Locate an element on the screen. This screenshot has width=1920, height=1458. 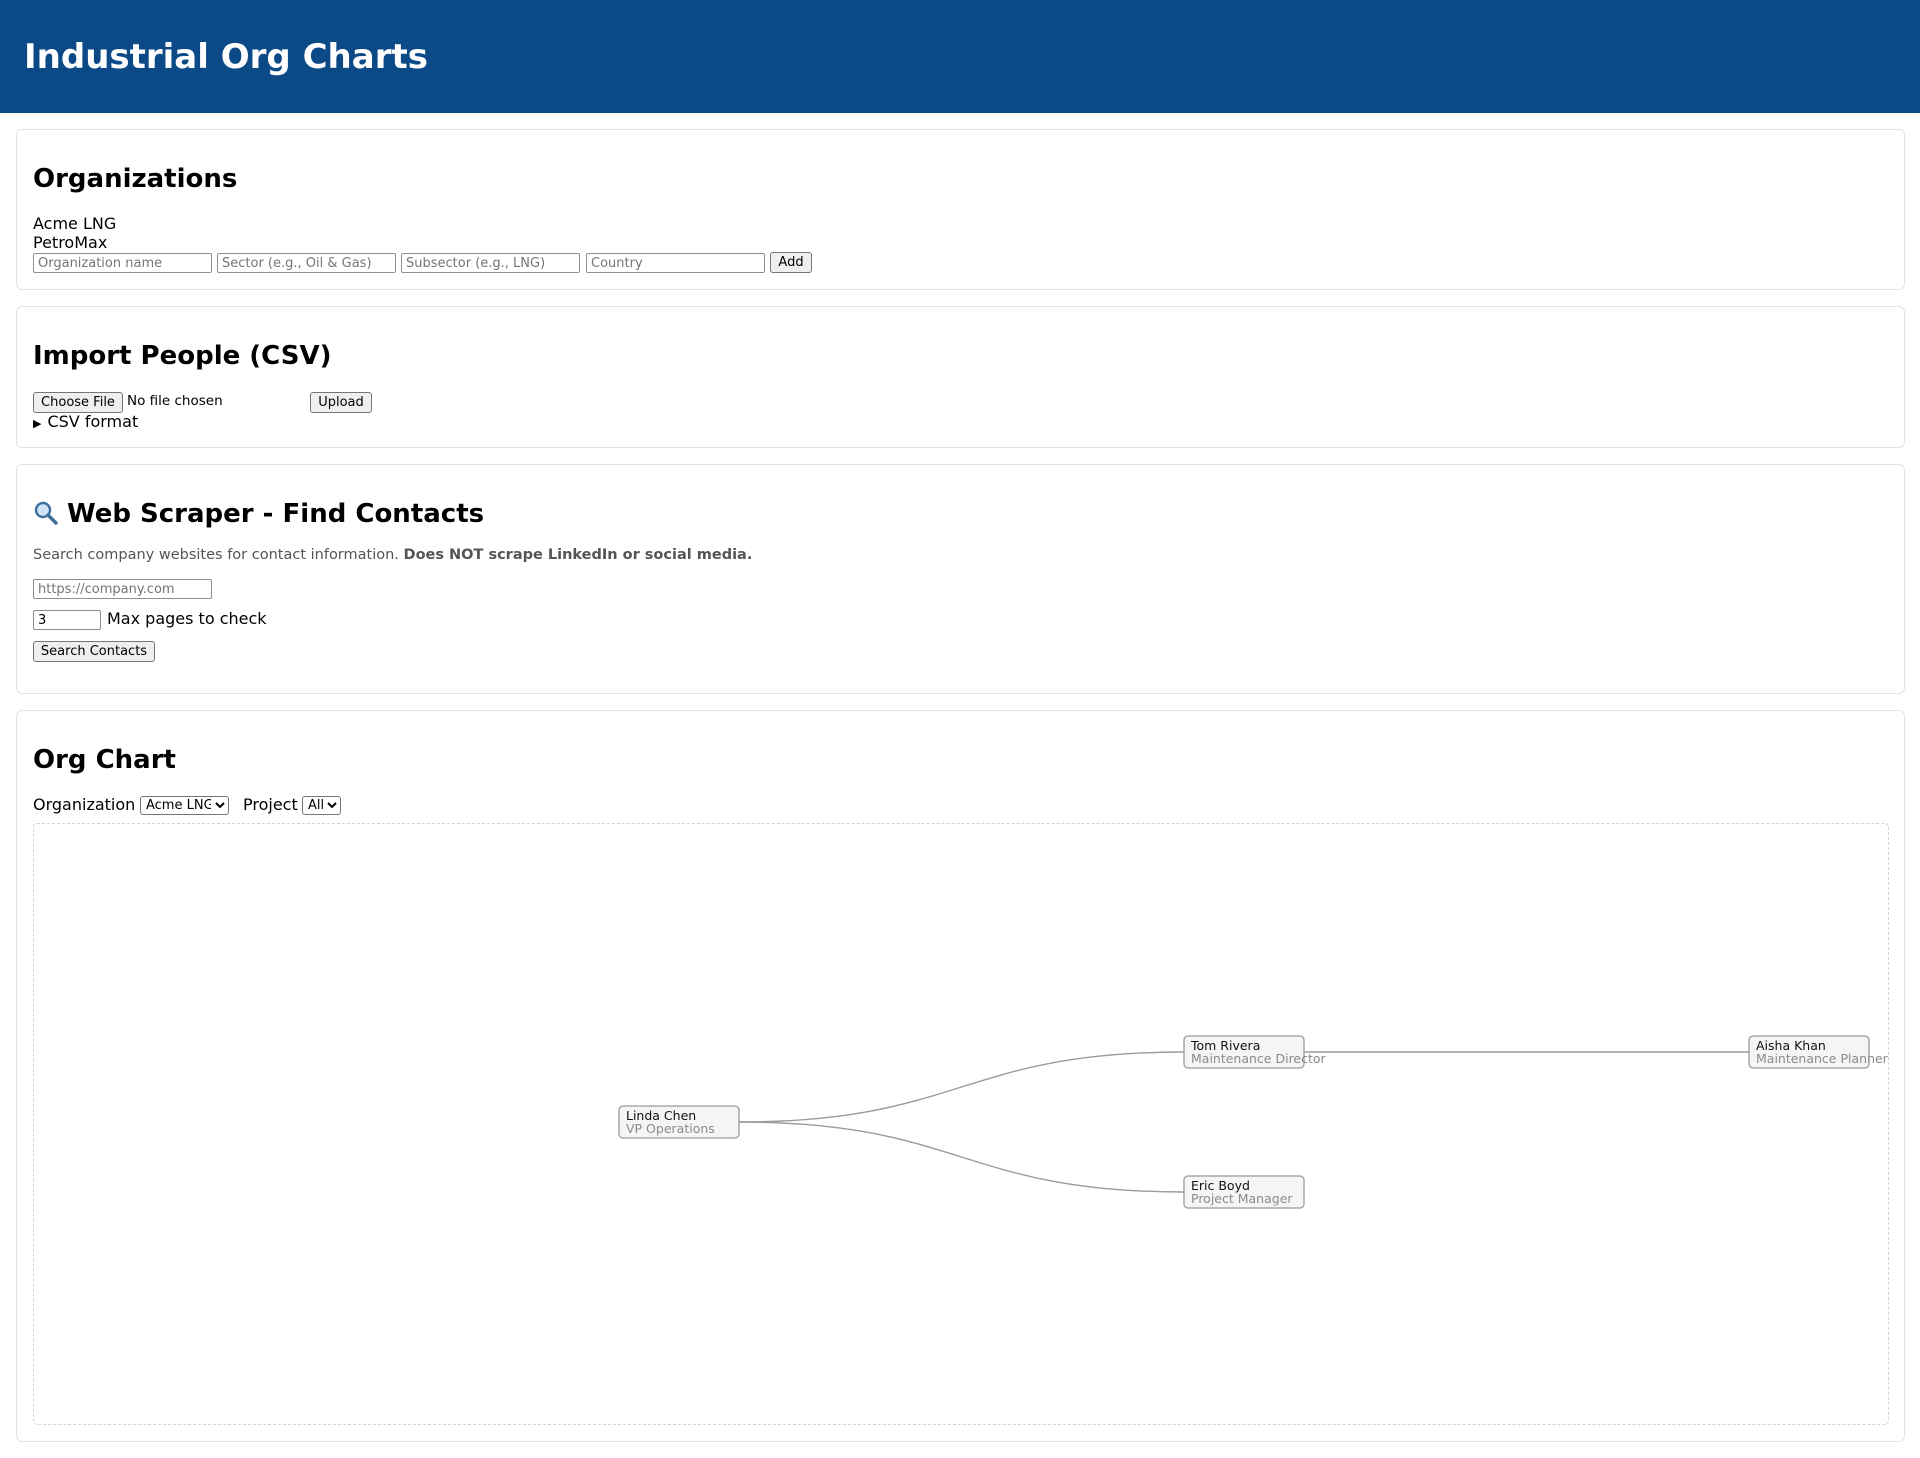
organization-name-input is located at coordinates (122, 263).